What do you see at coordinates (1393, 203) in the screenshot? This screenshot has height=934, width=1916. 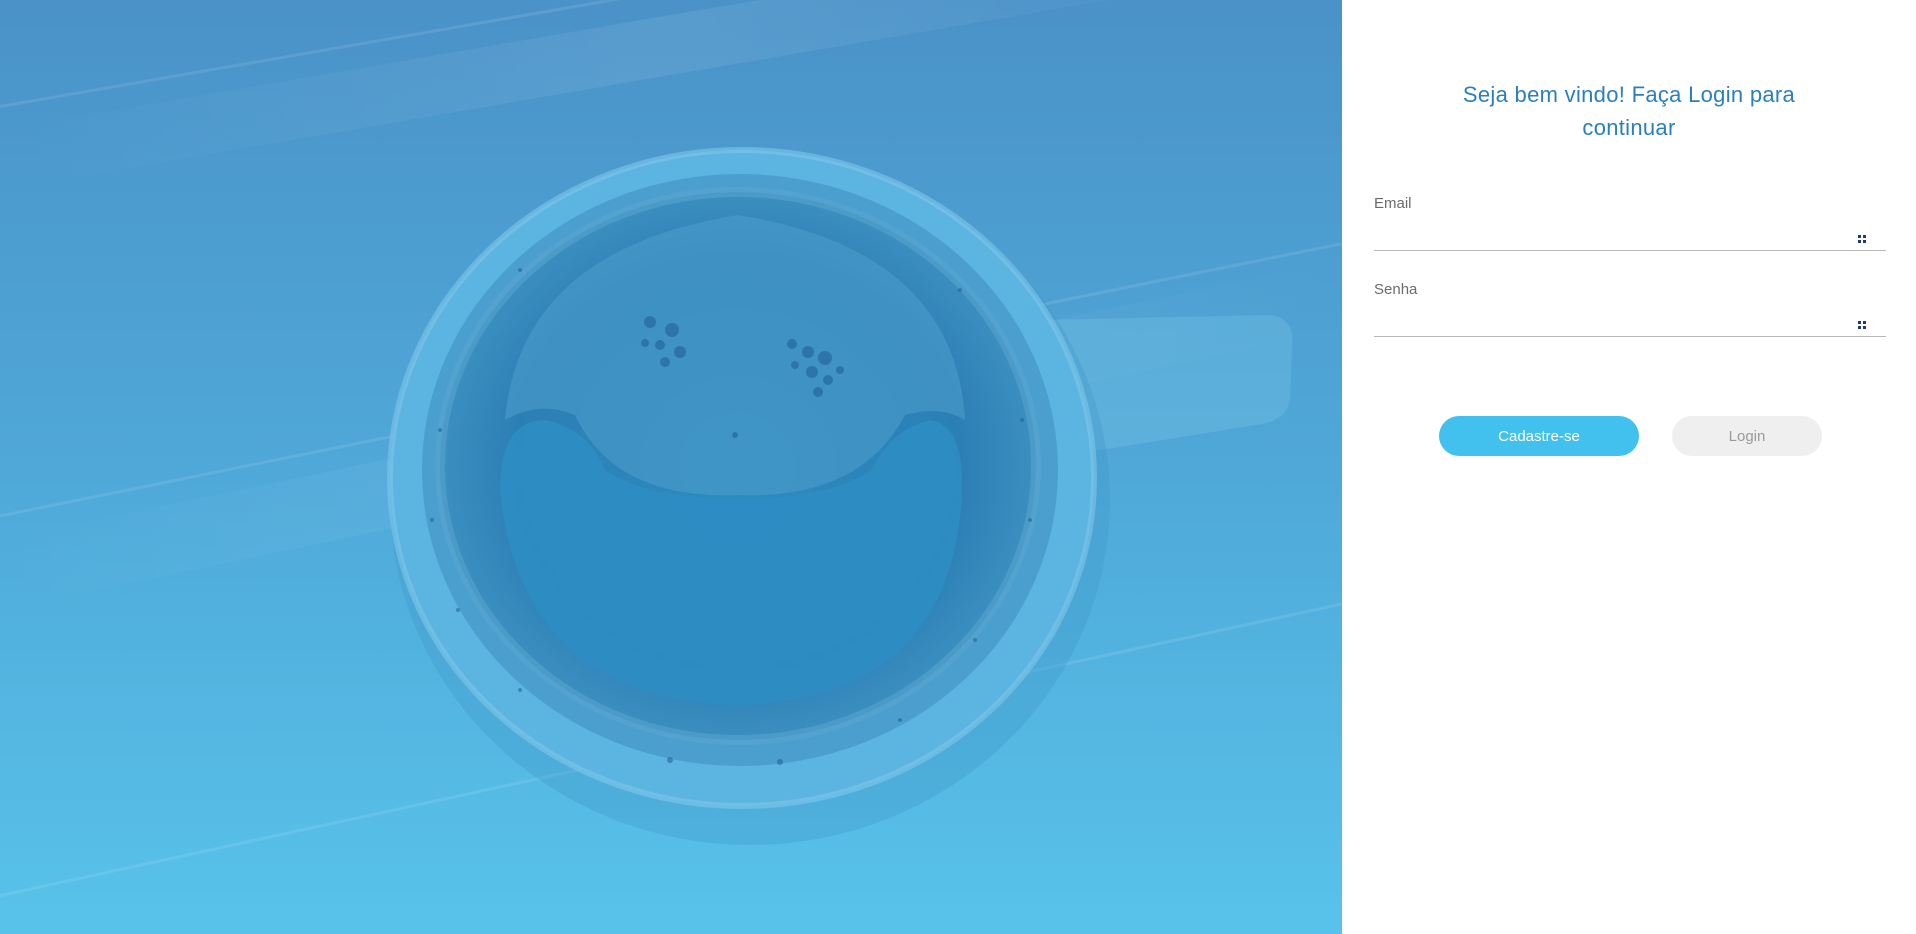 I see `email-label: Email` at bounding box center [1393, 203].